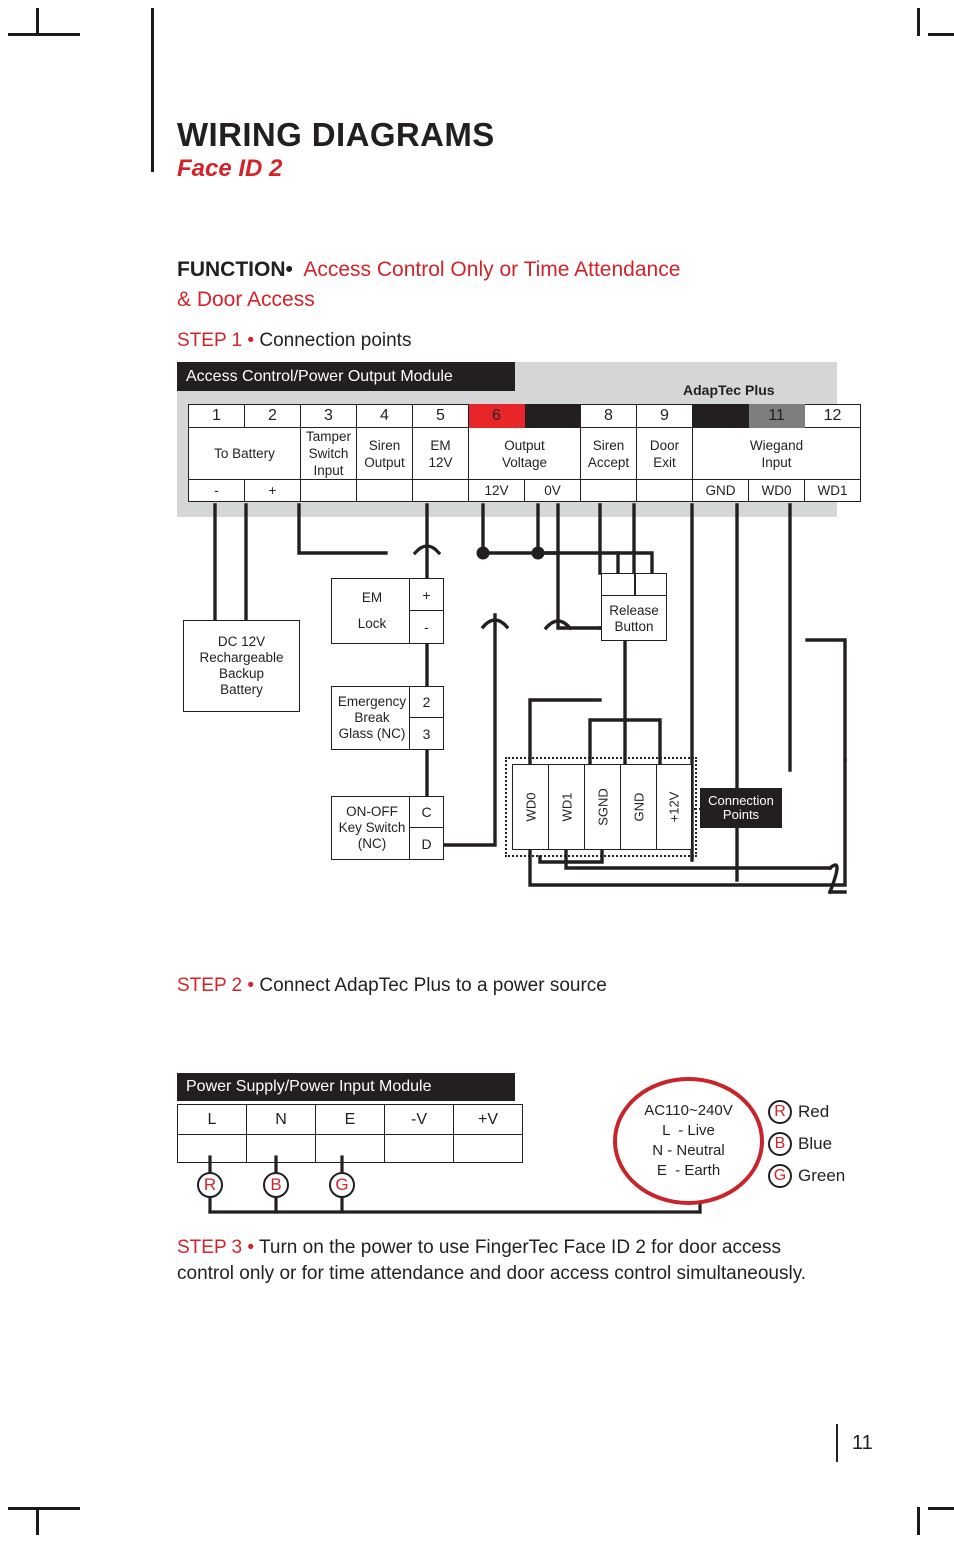 This screenshot has width=954, height=1542. Describe the element at coordinates (210, 985) in the screenshot. I see `step2-label: STEP 2` at that location.